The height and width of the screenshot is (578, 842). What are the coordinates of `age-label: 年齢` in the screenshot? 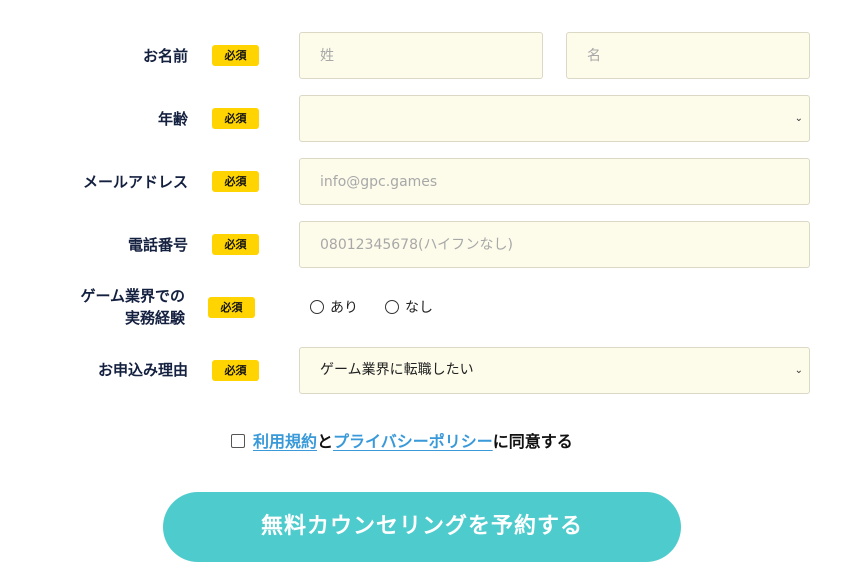 It's located at (172, 119).